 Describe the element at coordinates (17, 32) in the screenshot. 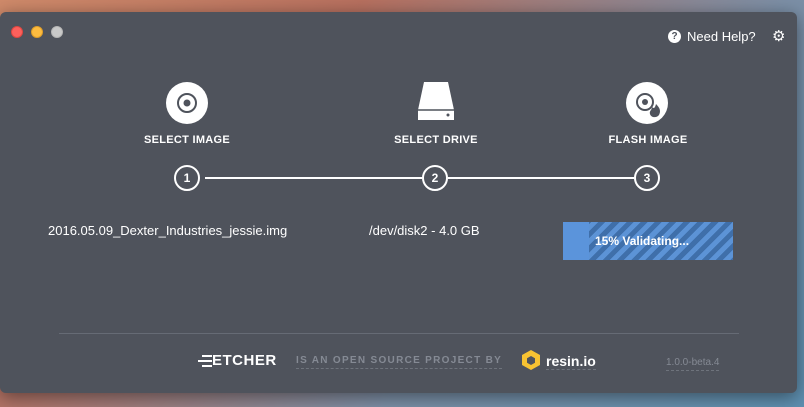

I see `close-button` at that location.